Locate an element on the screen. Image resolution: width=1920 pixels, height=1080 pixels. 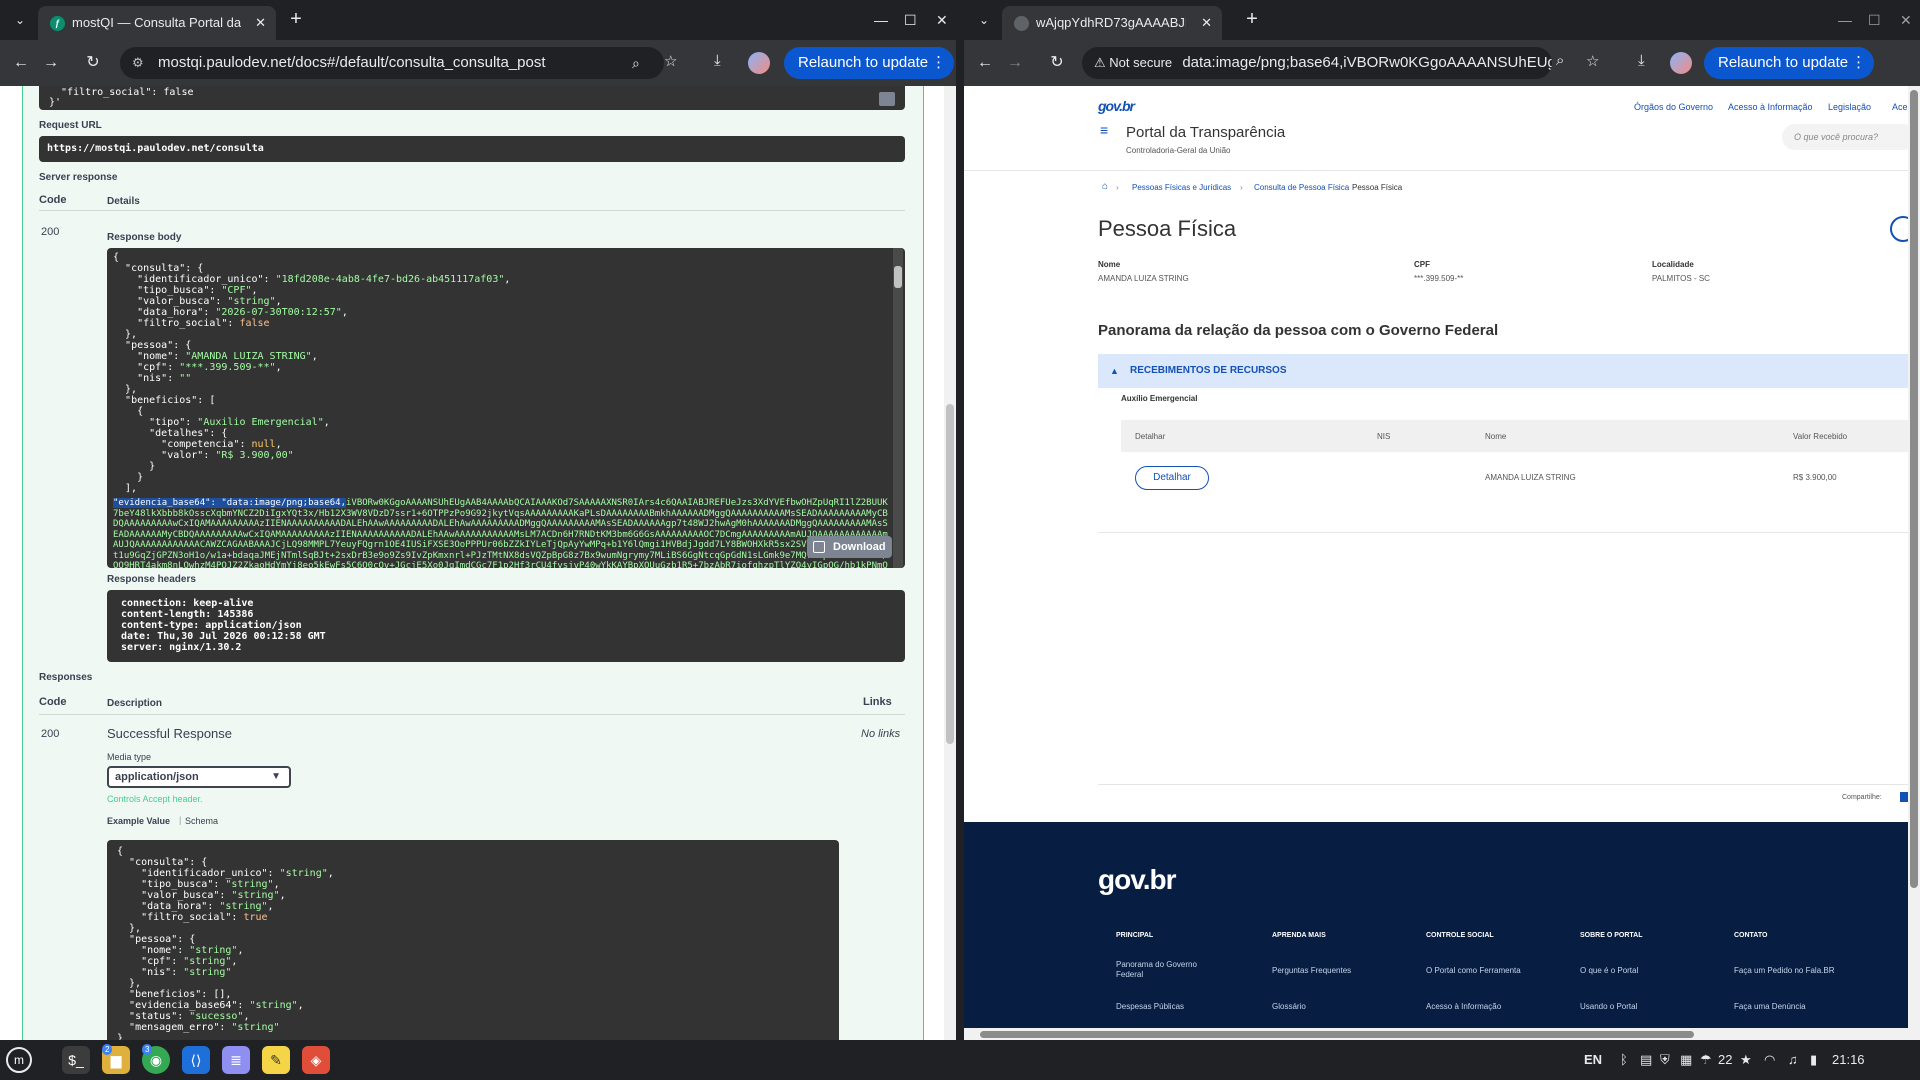
detalhar-button: Detalhar is located at coordinates (1172, 478).